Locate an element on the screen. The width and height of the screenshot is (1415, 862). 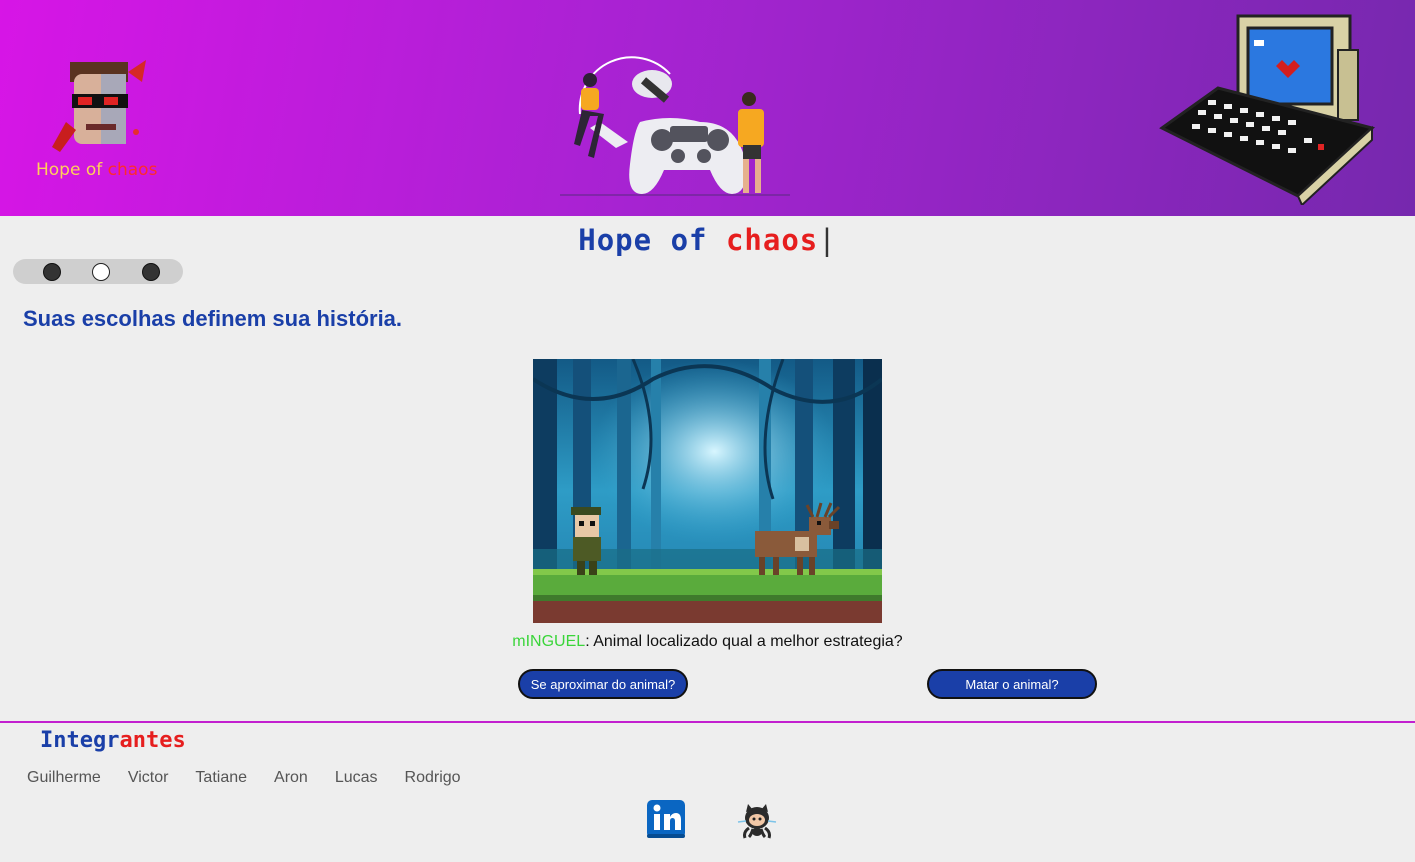
member-lucas: Lucas is located at coordinates (356, 778).